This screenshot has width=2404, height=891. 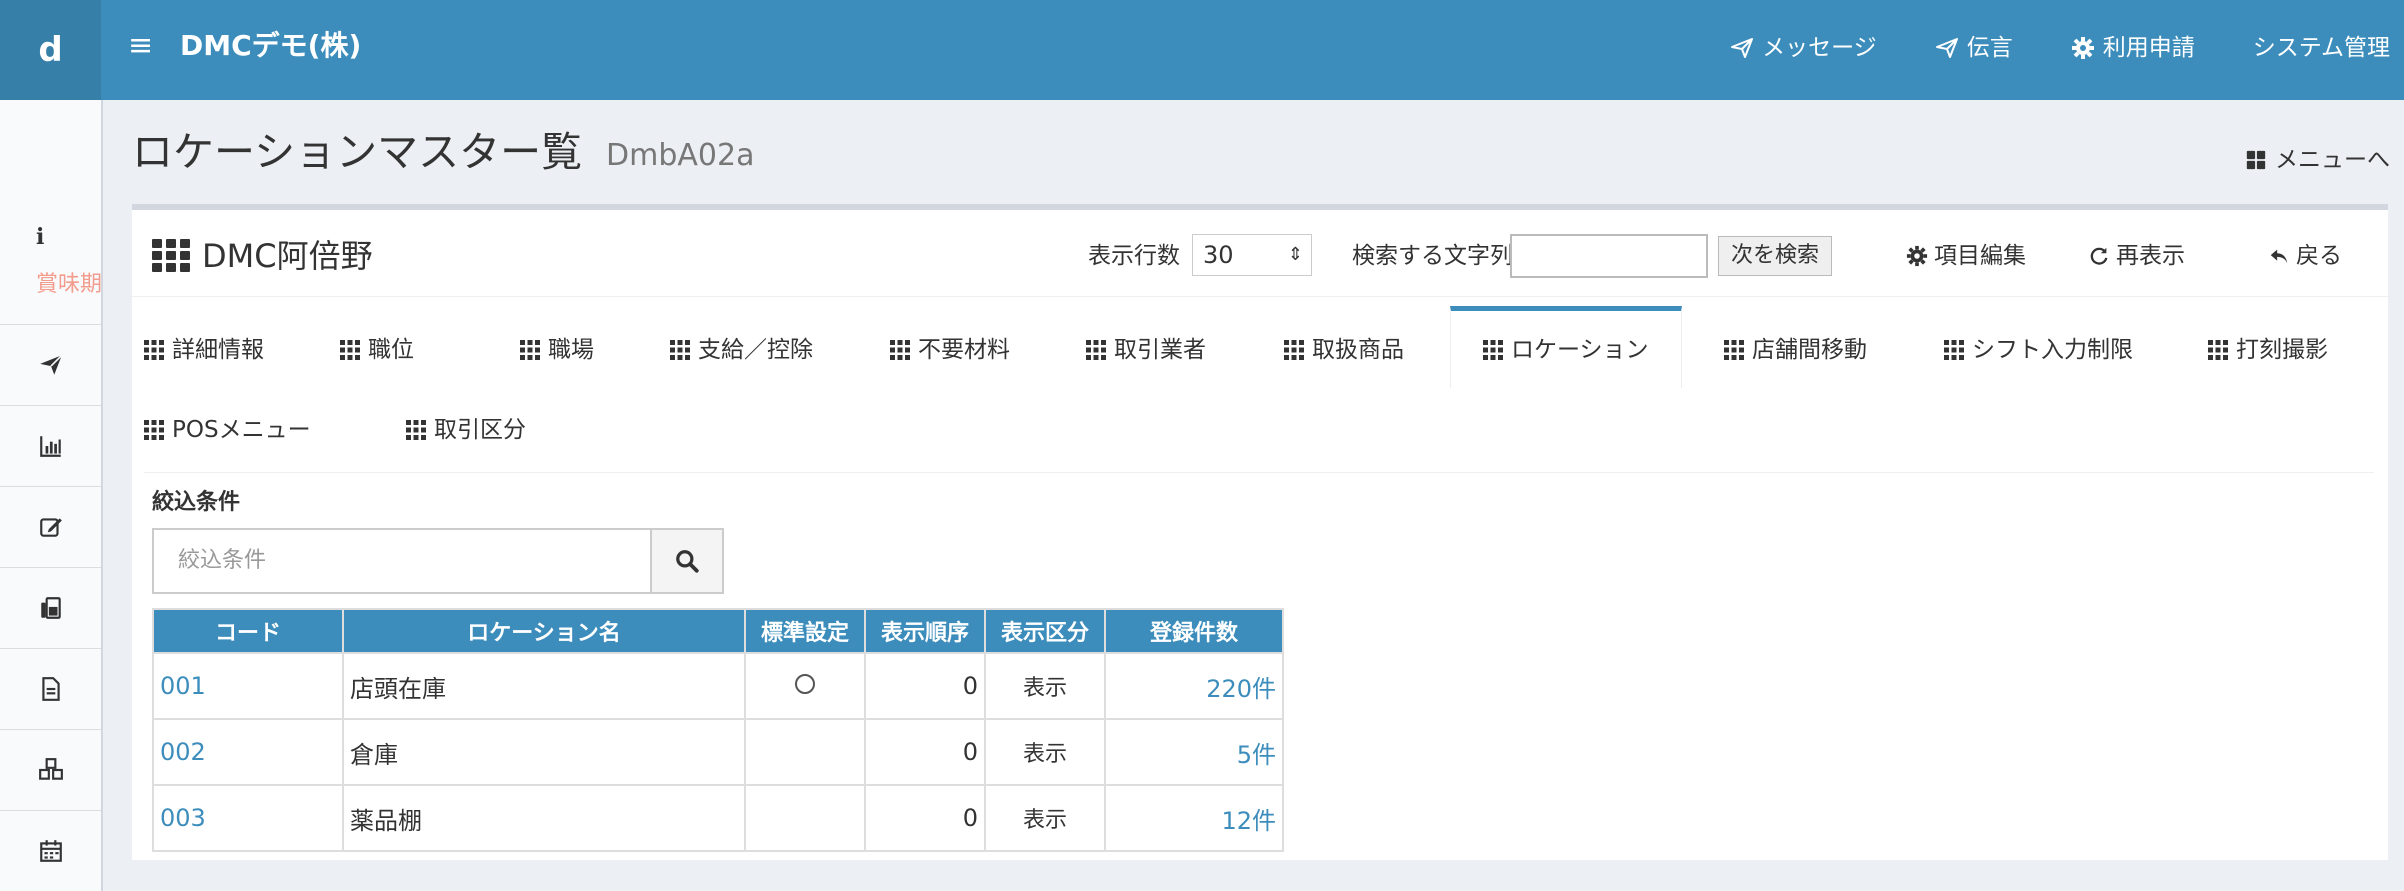 What do you see at coordinates (1045, 631) in the screenshot?
I see `column-header: 表示区分` at bounding box center [1045, 631].